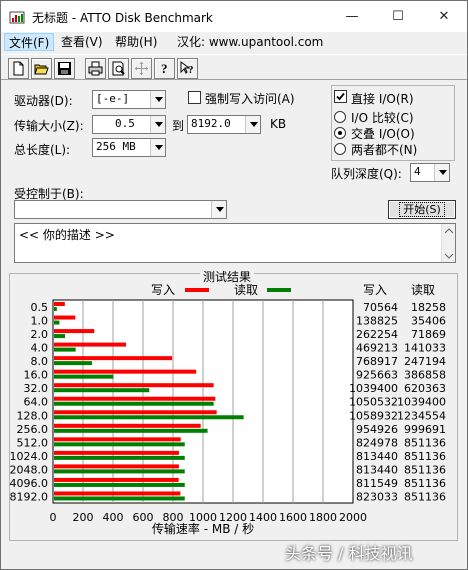 This screenshot has width=468, height=570. I want to click on category-label: 2.0, so click(40, 334).